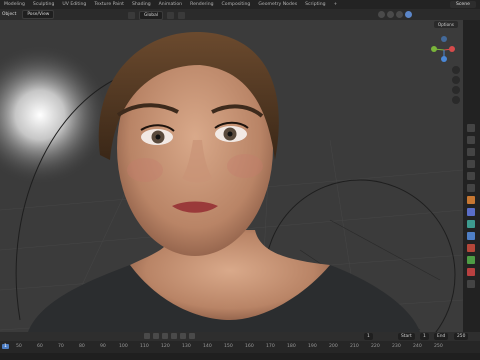 The height and width of the screenshot is (360, 480). Describe the element at coordinates (277, 4) in the screenshot. I see `tab-geometry-nodes: Geometry Nodes` at that location.